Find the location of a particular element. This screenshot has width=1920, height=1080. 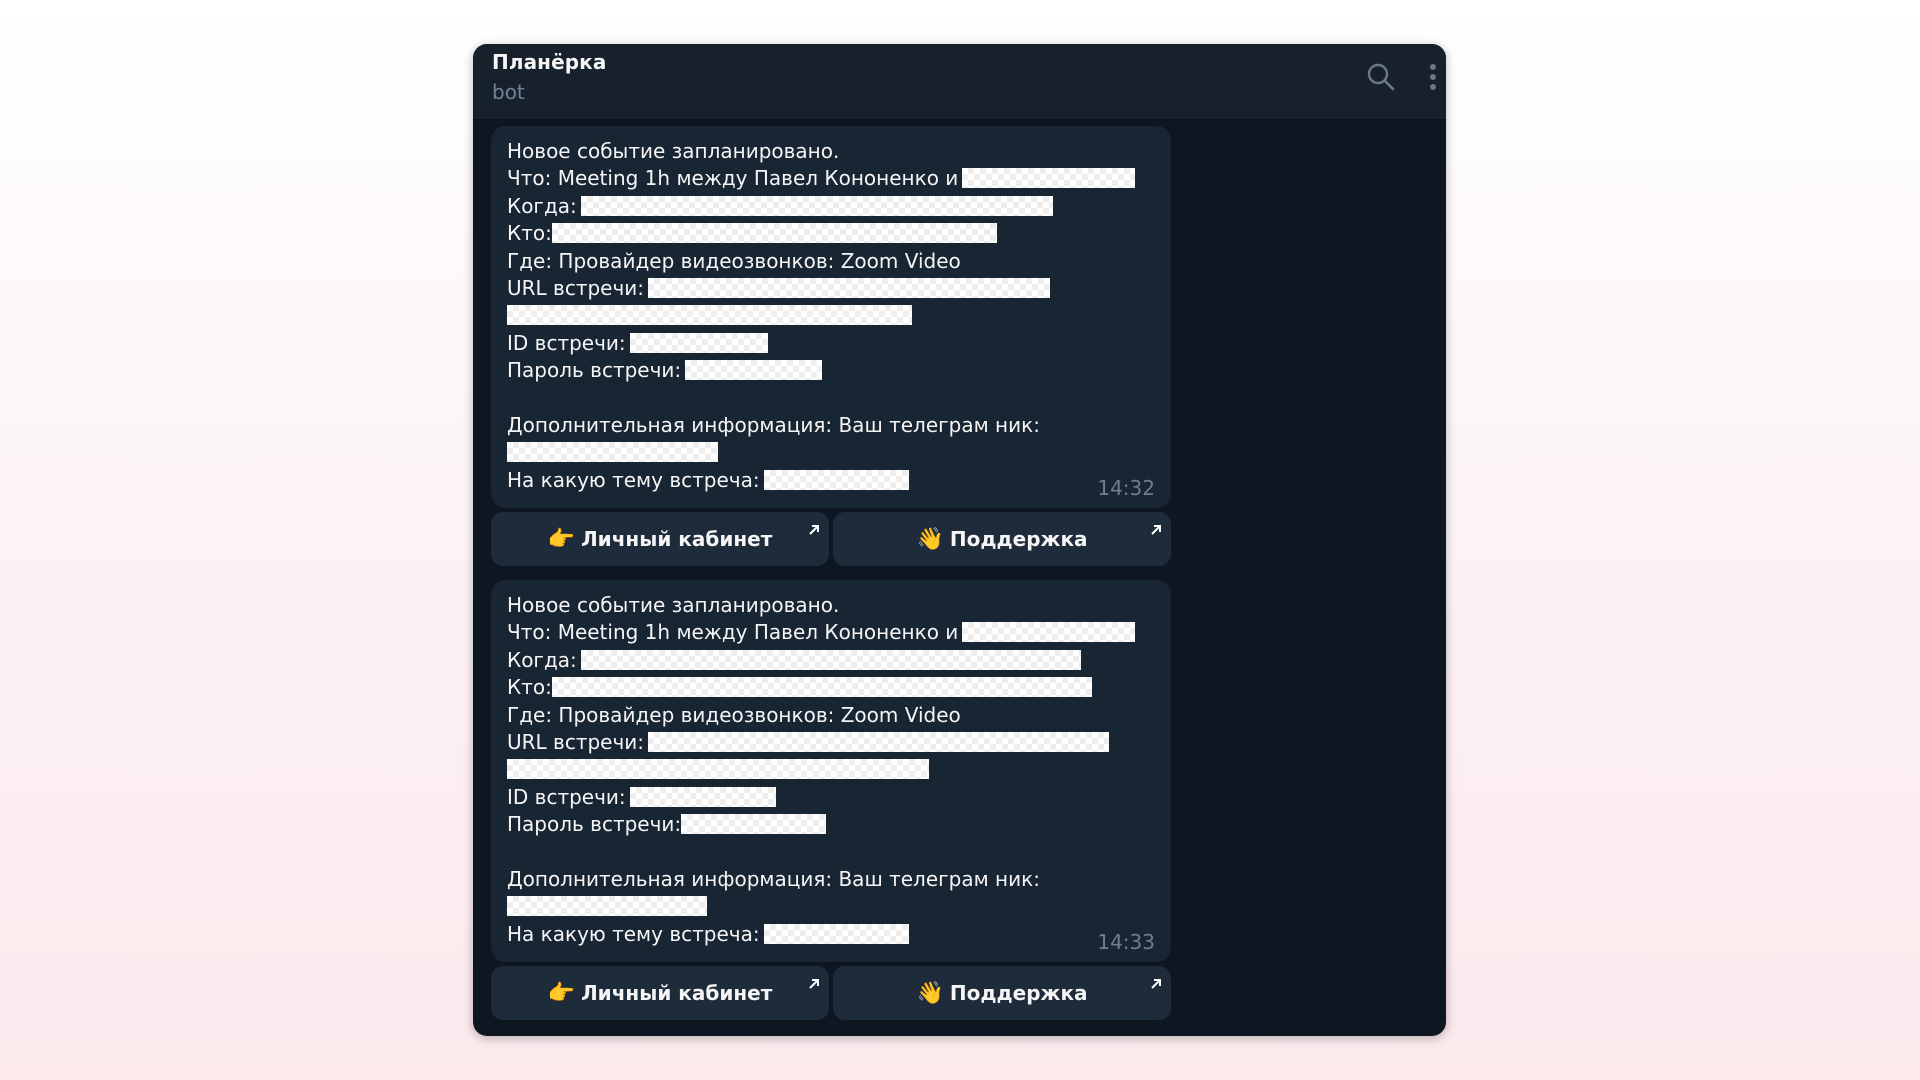

chat-subtitle: bot is located at coordinates (508, 92).